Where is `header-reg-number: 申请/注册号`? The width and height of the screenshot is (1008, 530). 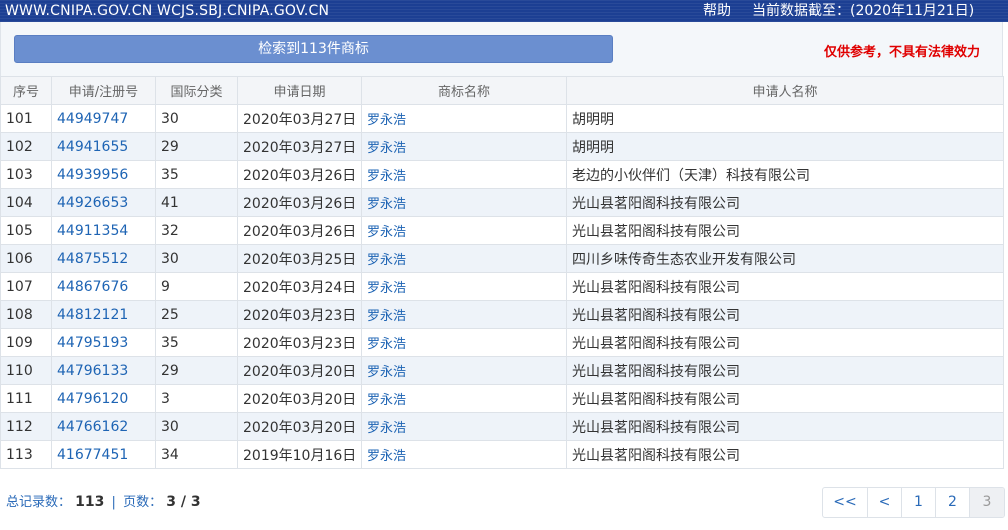 header-reg-number: 申请/注册号 is located at coordinates (103, 90).